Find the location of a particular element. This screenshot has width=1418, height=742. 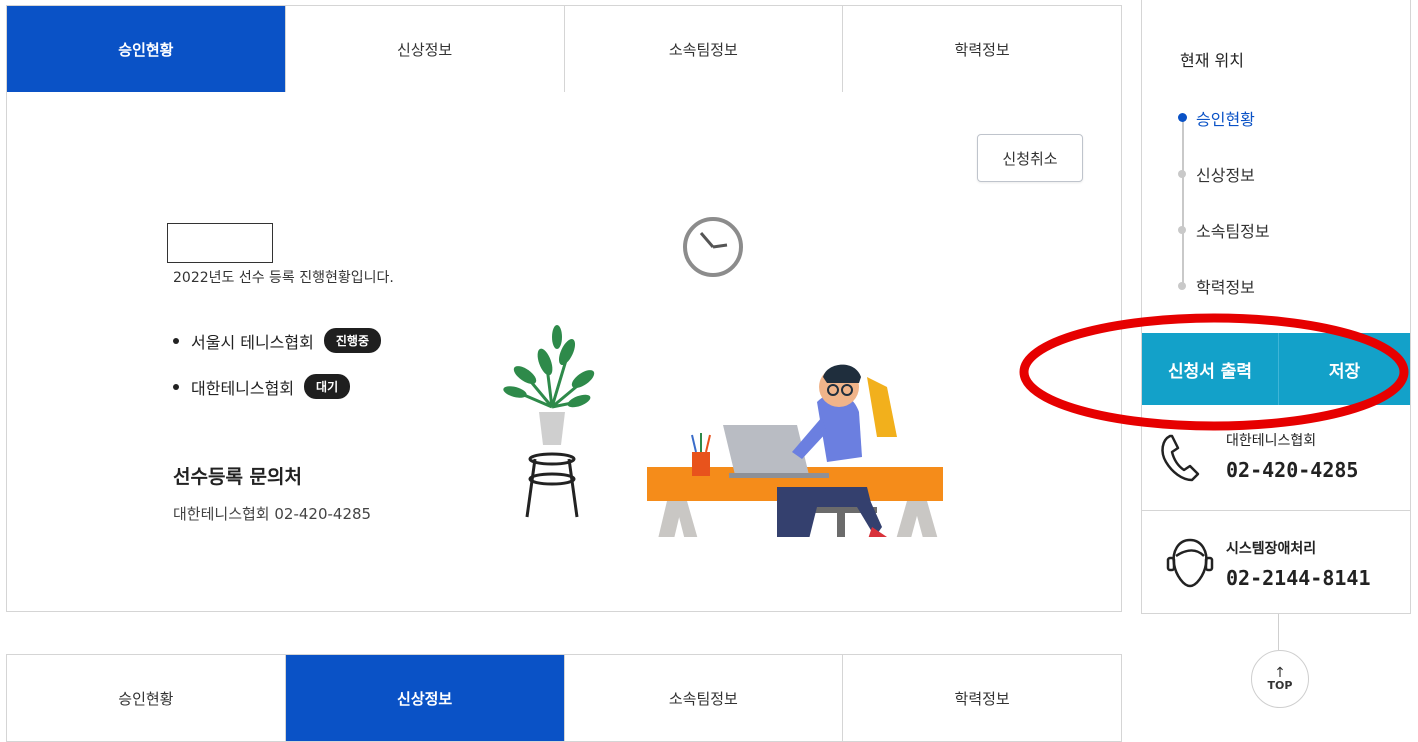

sidebar-item-team-info: 소속팀정보 is located at coordinates (1233, 230).